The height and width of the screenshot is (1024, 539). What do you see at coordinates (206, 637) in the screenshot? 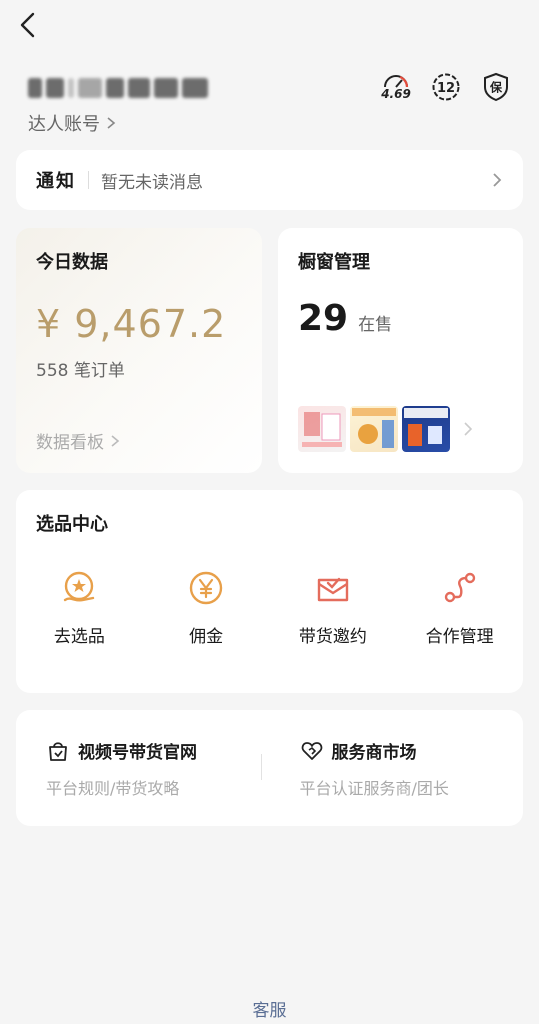
I see `commission-label: 佣金` at bounding box center [206, 637].